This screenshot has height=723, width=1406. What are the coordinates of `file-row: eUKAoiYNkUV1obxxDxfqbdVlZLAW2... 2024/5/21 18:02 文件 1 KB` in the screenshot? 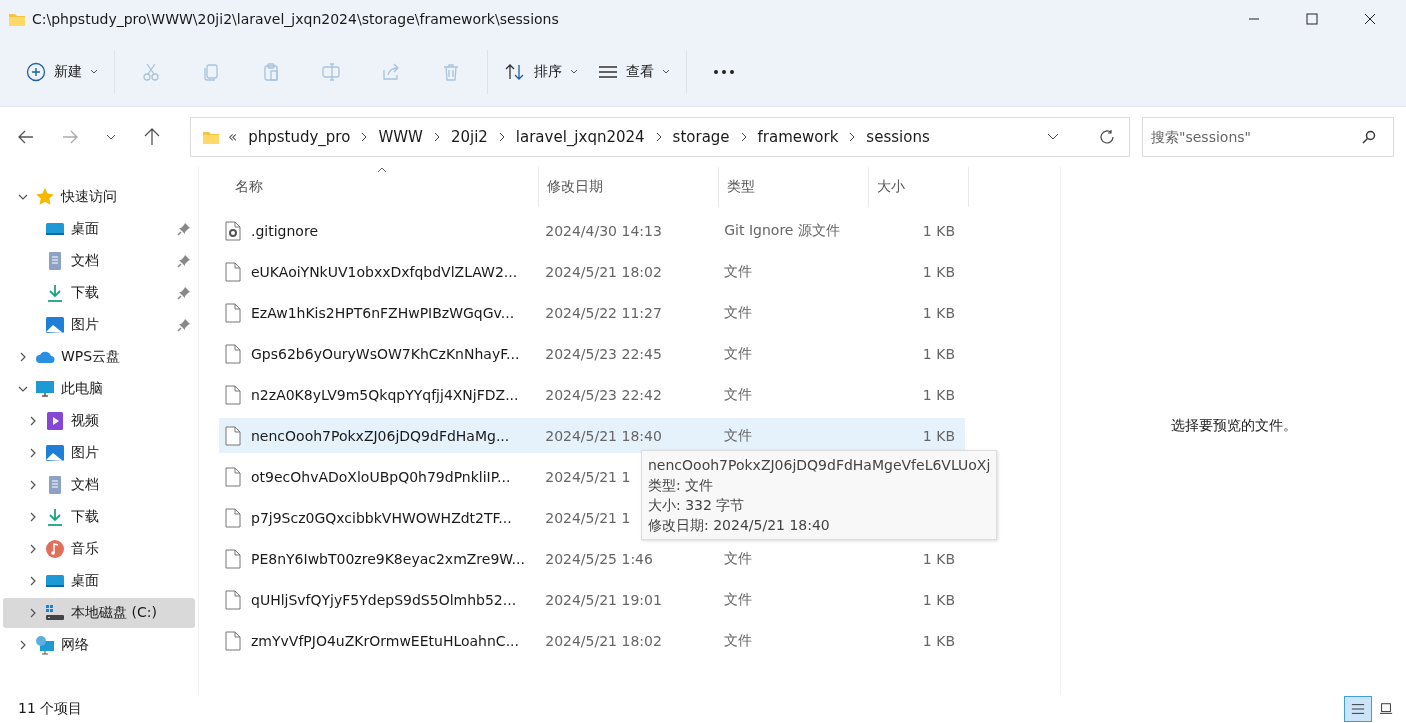 It's located at (592, 271).